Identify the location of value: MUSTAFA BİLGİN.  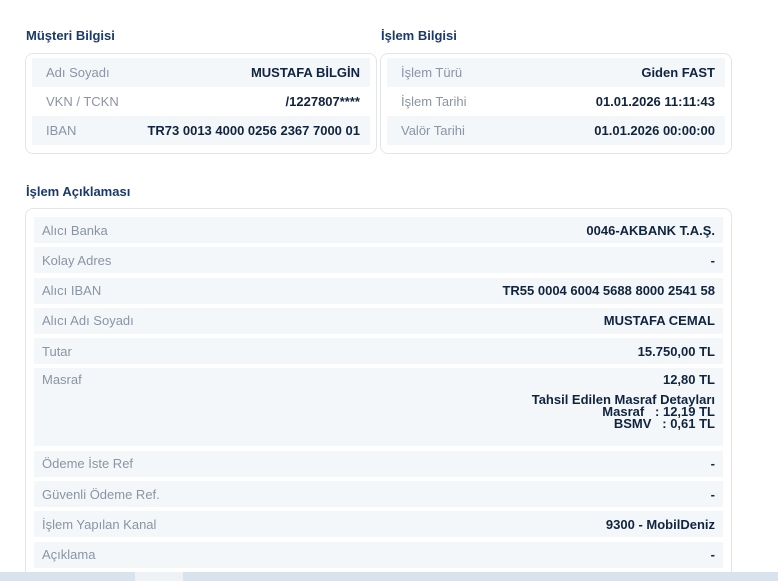
(305, 72).